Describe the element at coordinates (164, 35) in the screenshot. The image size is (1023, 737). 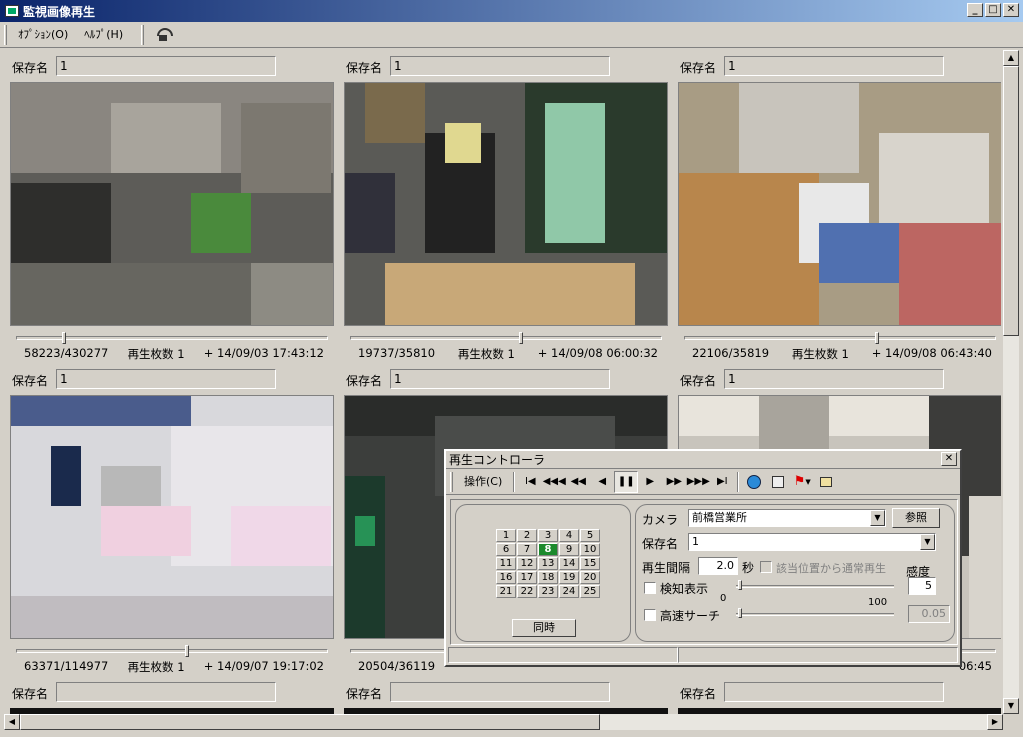
I see `phone-icon` at that location.